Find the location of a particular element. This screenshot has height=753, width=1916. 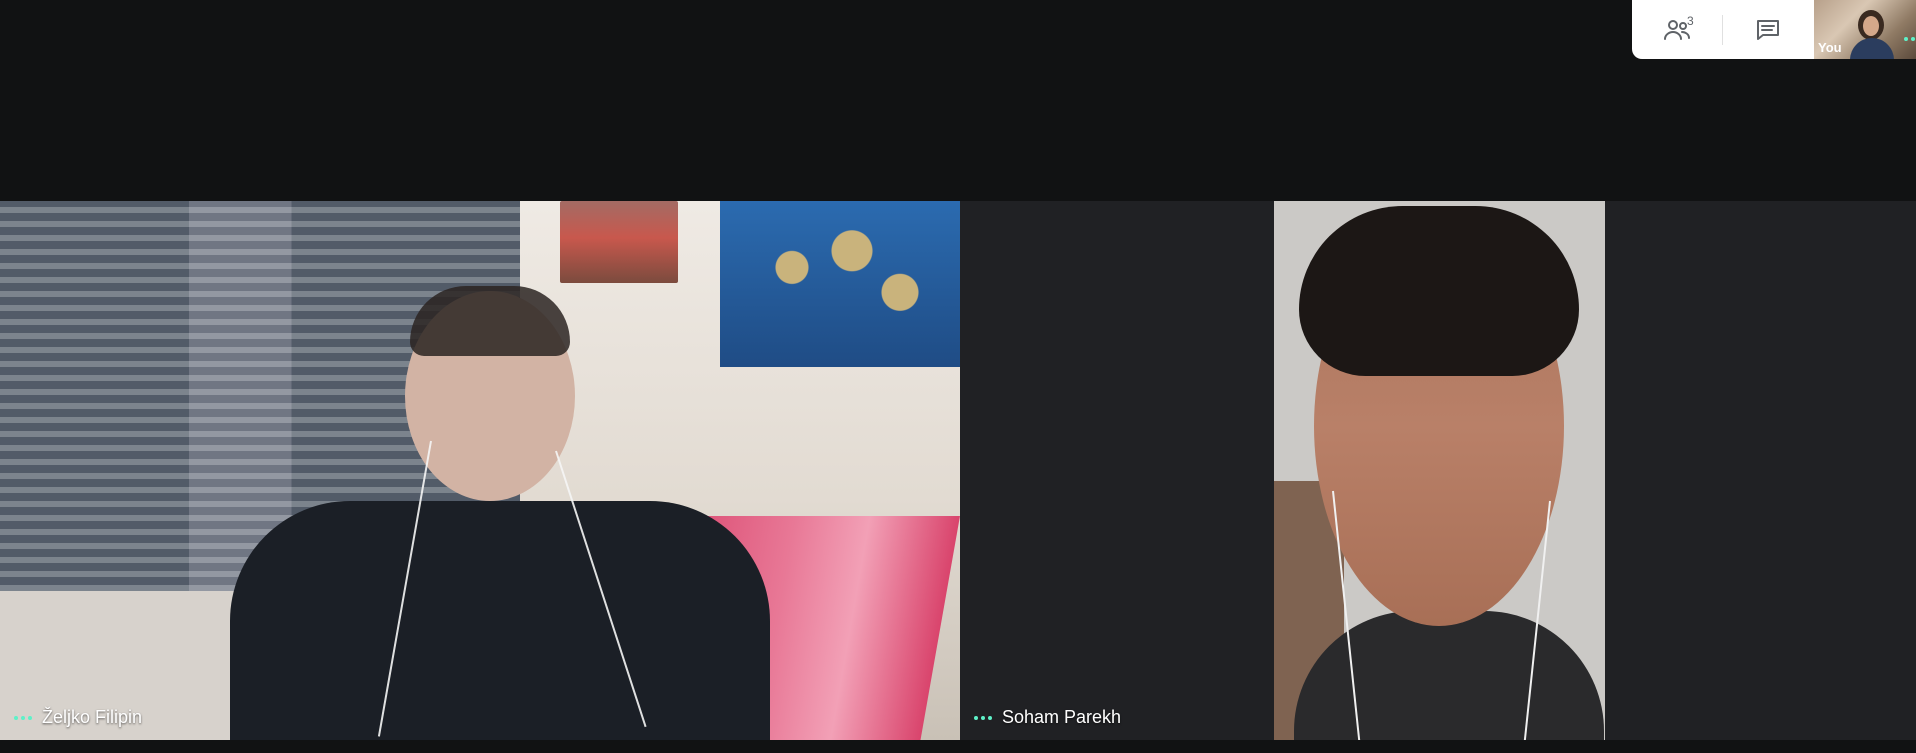

participant-video-body is located at coordinates (500, 620).